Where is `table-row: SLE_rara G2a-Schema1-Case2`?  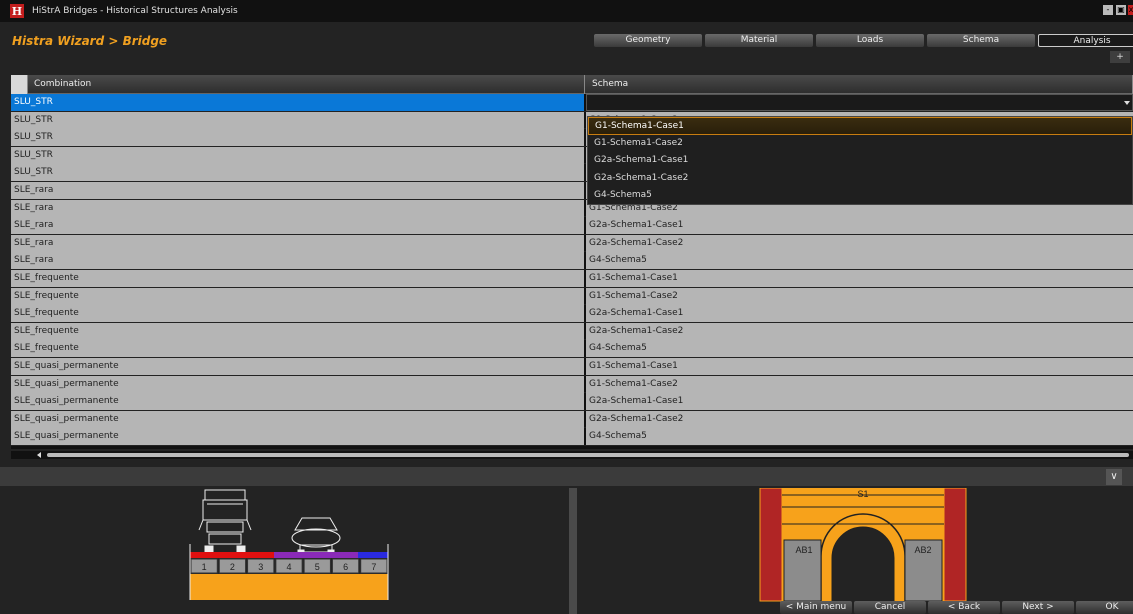
table-row: SLE_rara G2a-Schema1-Case2 is located at coordinates (572, 243).